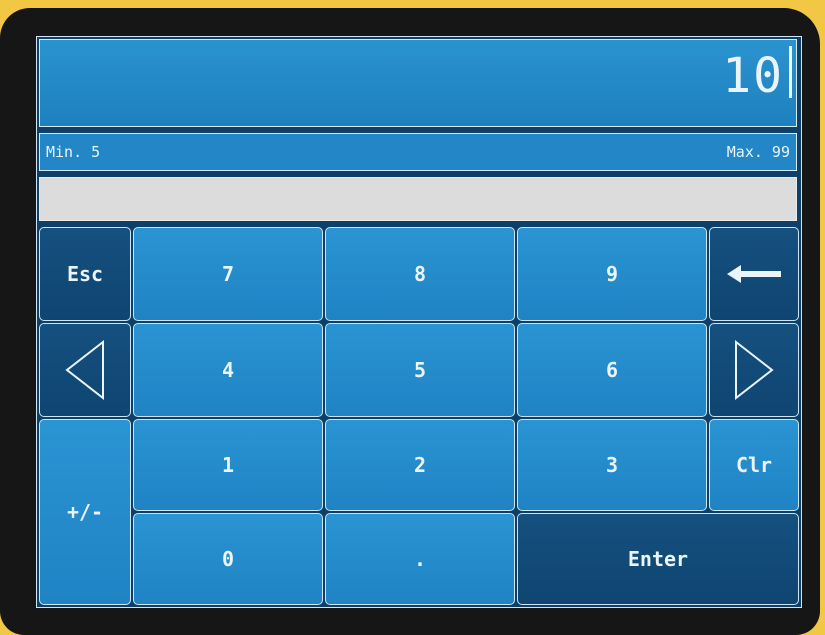  I want to click on esc-button: Esc, so click(85, 274).